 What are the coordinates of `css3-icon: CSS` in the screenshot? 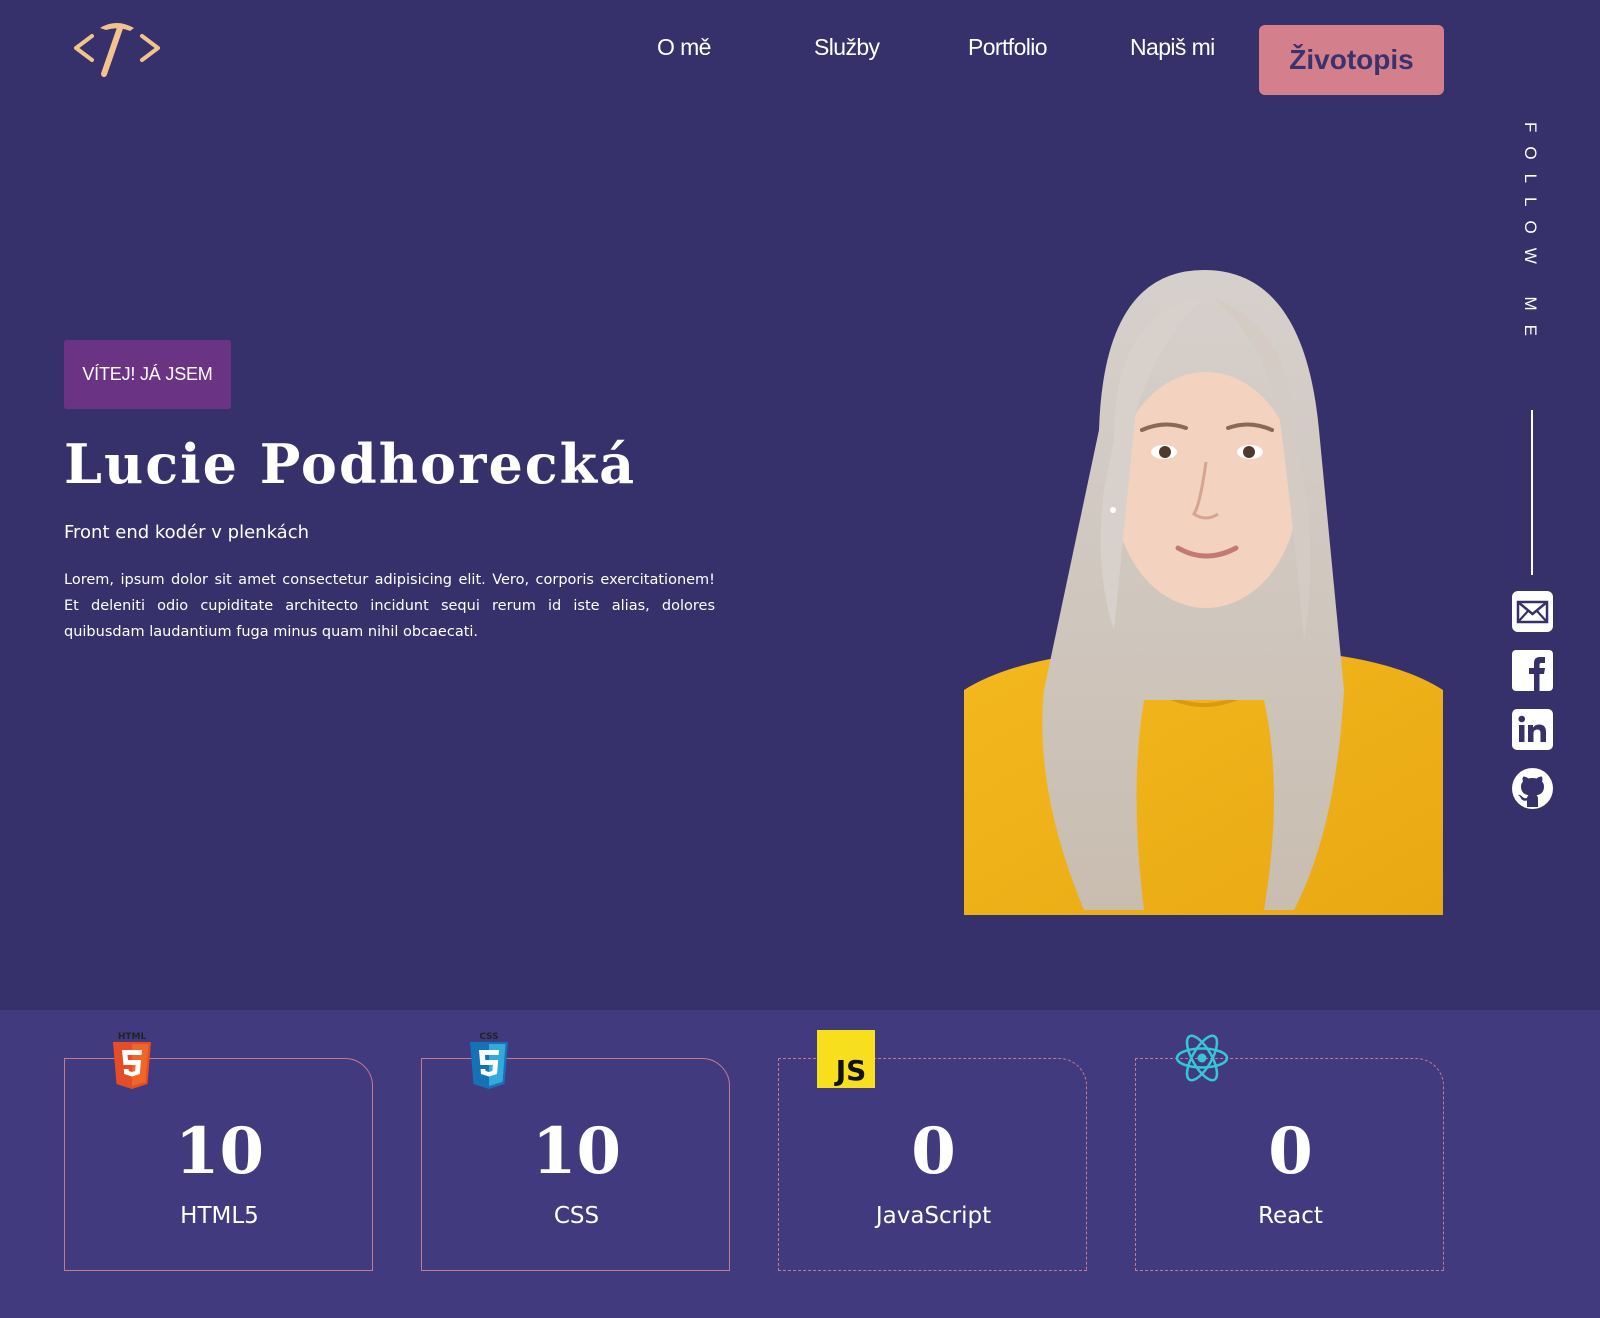 It's located at (489, 1060).